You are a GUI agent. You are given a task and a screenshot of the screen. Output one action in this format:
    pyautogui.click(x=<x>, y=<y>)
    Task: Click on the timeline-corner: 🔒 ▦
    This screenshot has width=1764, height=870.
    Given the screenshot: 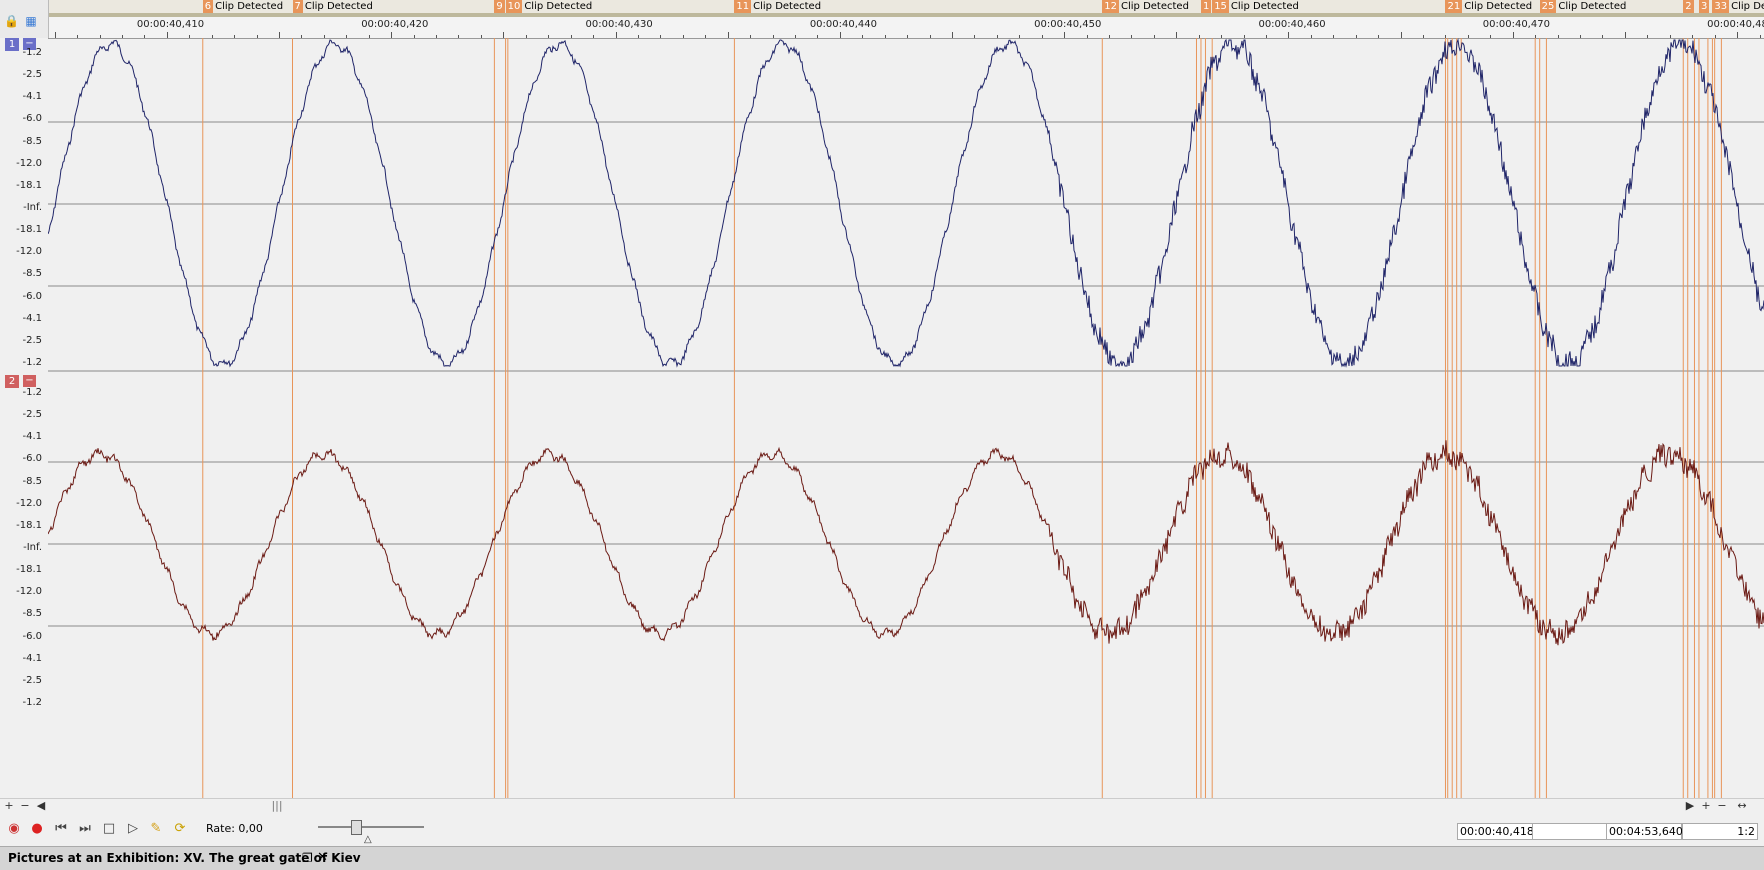 What is the action you would take?
    pyautogui.click(x=24, y=19)
    